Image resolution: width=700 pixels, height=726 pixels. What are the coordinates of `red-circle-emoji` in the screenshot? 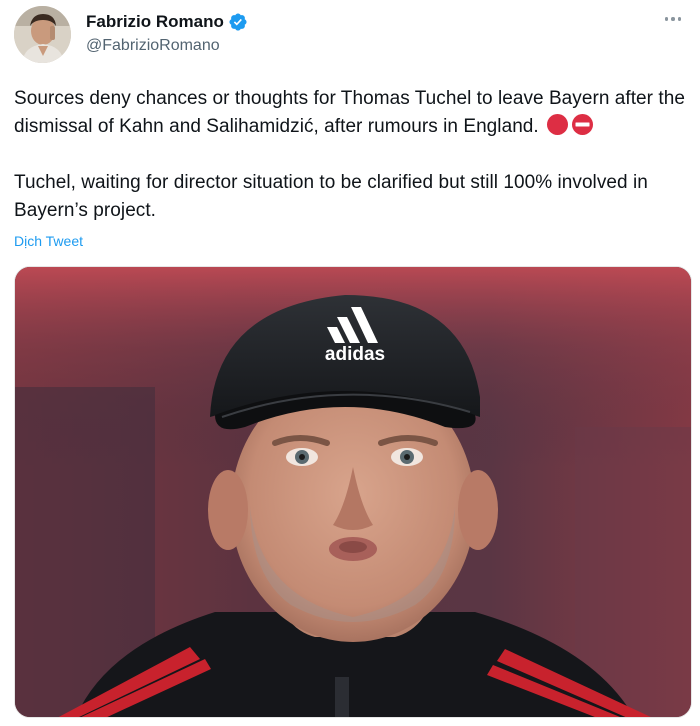 It's located at (557, 124).